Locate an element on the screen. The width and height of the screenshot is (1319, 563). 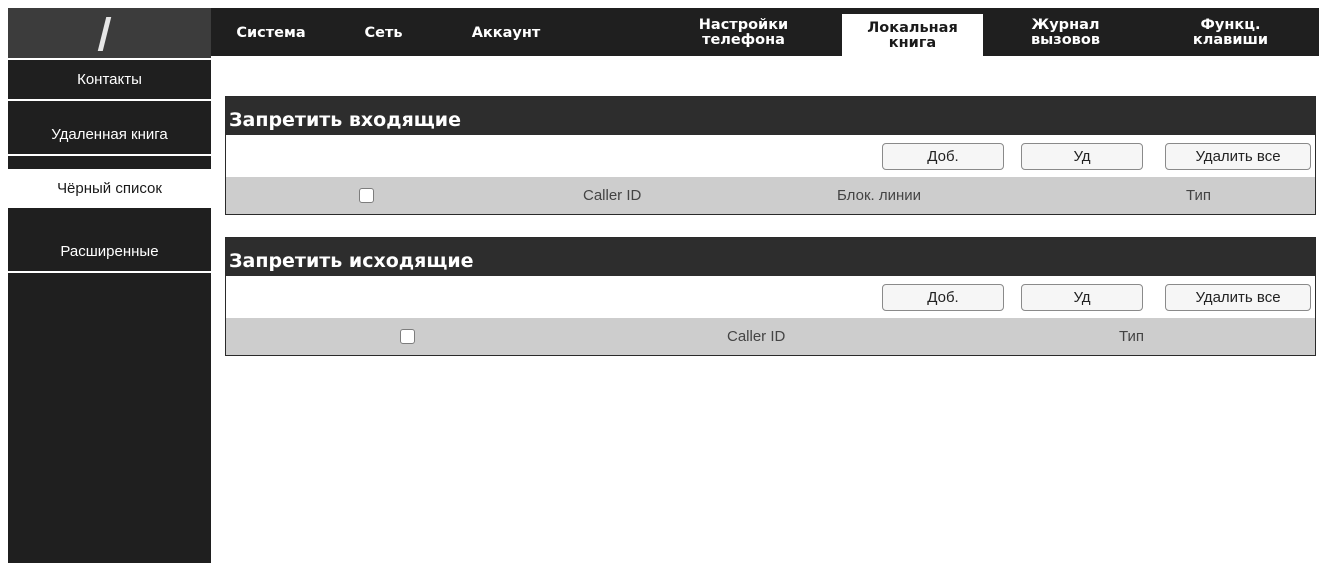
block-incoming-title: Запретить входящие is located at coordinates (770, 116).